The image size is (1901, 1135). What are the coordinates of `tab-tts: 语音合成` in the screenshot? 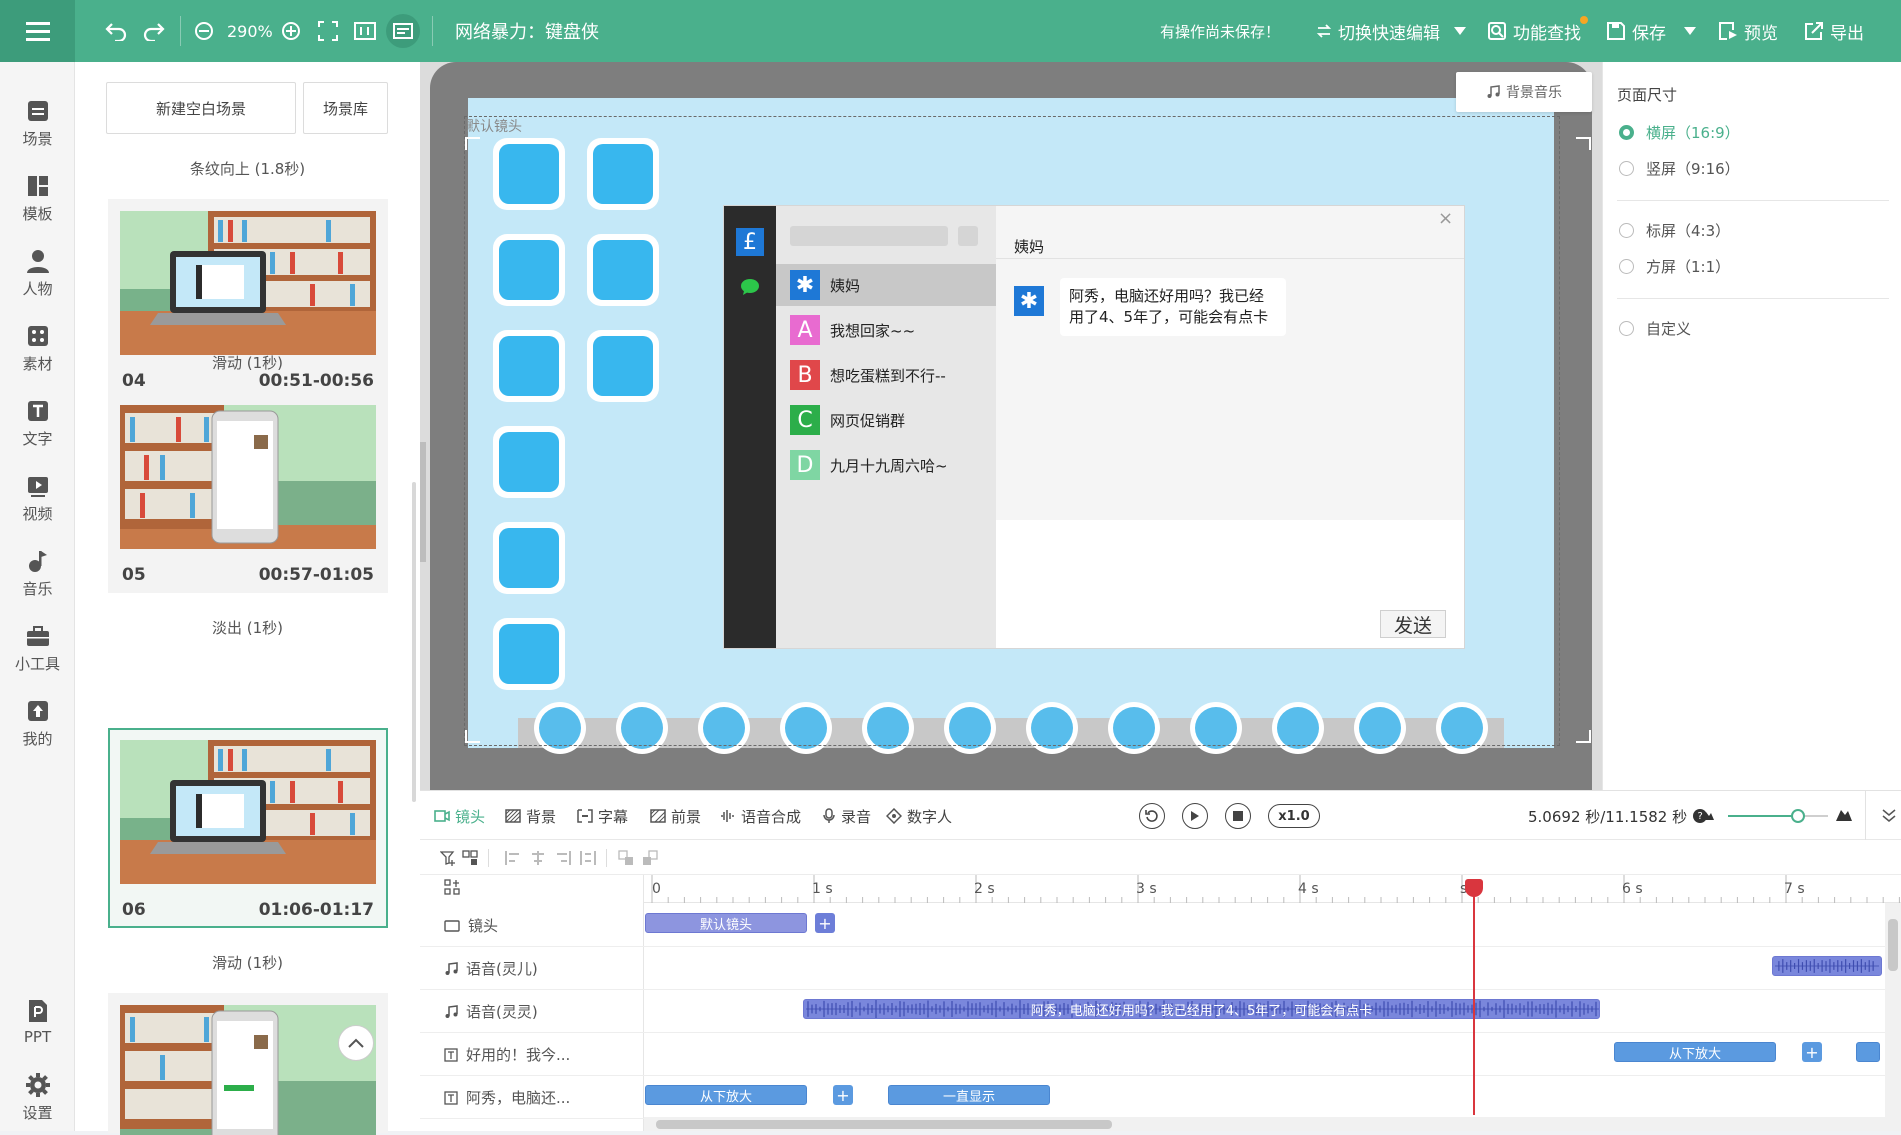 It's located at (760, 816).